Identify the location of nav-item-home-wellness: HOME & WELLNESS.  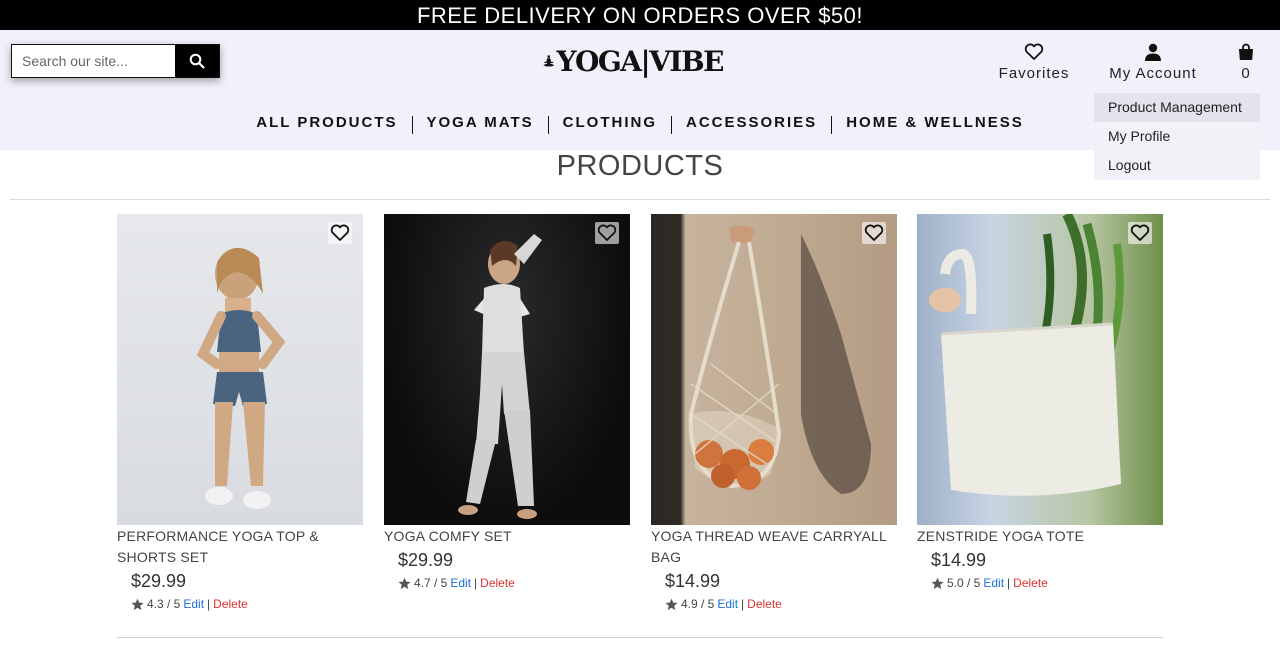
(935, 122).